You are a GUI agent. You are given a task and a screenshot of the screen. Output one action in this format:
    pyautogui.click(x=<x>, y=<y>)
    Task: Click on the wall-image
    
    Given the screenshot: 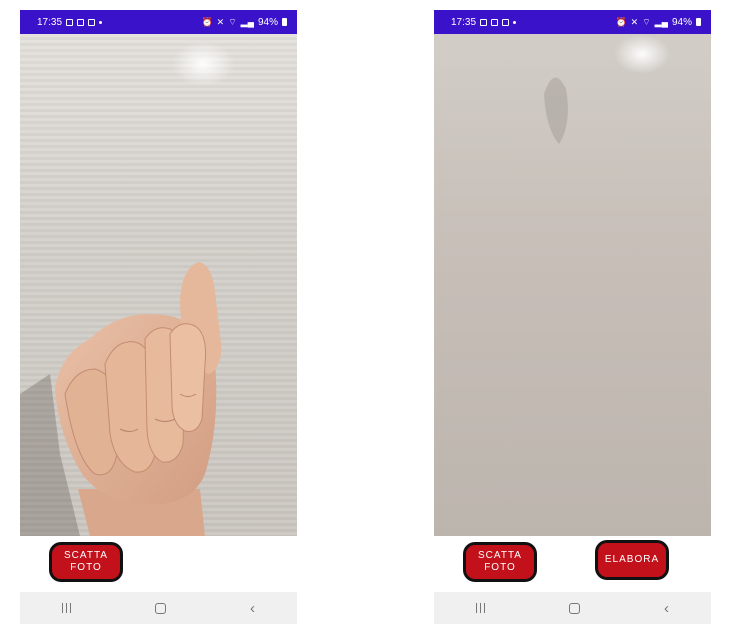 What is the action you would take?
    pyautogui.click(x=556, y=110)
    